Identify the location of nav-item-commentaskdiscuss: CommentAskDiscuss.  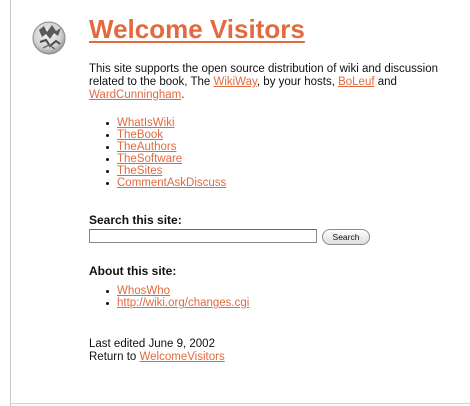
(164, 183).